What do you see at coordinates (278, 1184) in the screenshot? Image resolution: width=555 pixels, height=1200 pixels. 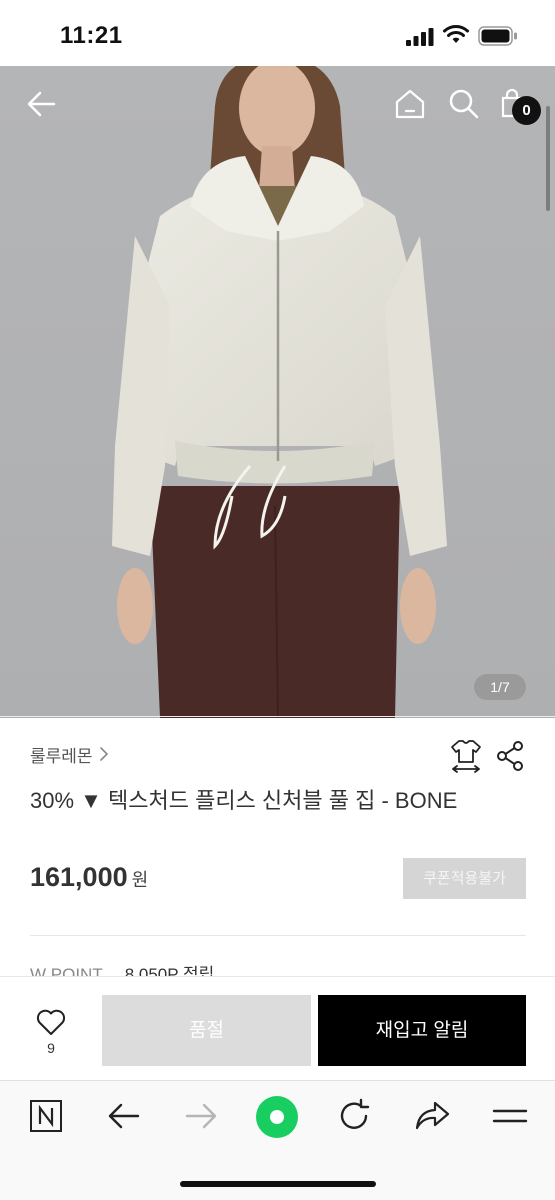 I see `home-indicator` at bounding box center [278, 1184].